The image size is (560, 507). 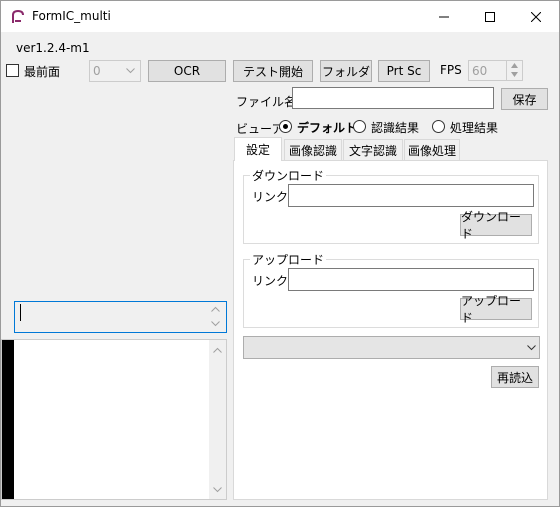 What do you see at coordinates (270, 197) in the screenshot?
I see `download-link-label: リンク` at bounding box center [270, 197].